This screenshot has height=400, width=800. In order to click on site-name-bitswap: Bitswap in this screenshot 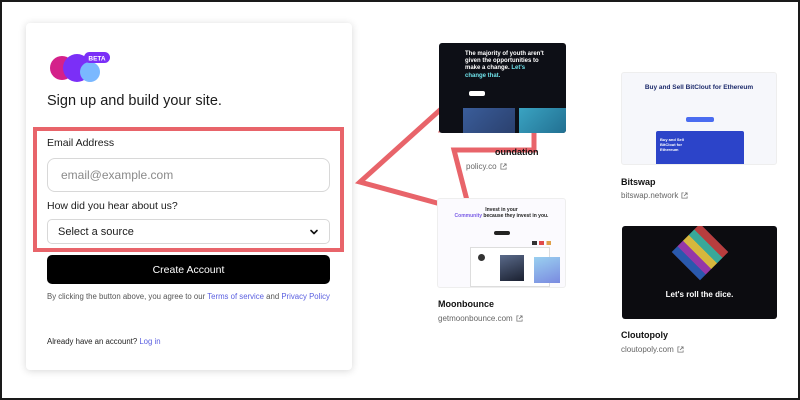, I will do `click(638, 182)`.